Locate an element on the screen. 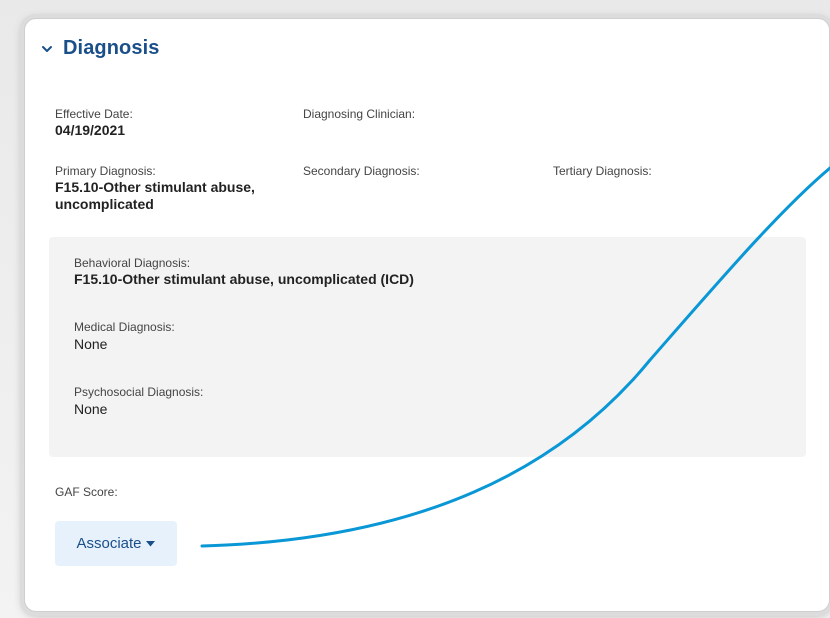 The height and width of the screenshot is (618, 830). diagnosis-section-toggle: Diagnosis is located at coordinates (100, 48).